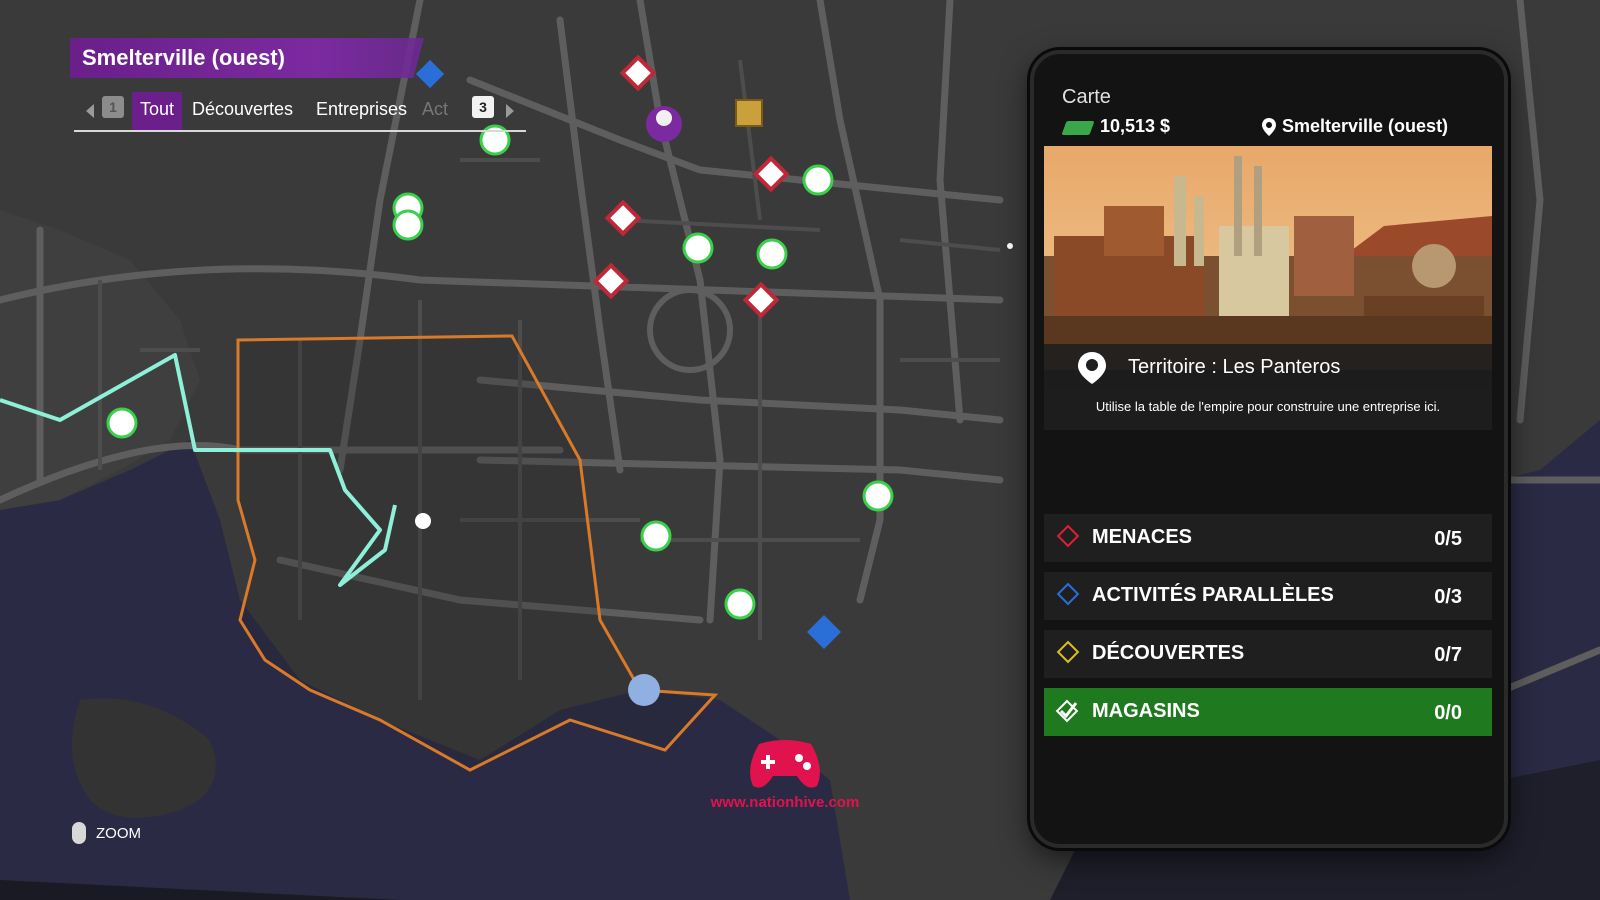 The width and height of the screenshot is (1600, 900). Describe the element at coordinates (113, 107) in the screenshot. I see `prev-tab-key: 1` at that location.